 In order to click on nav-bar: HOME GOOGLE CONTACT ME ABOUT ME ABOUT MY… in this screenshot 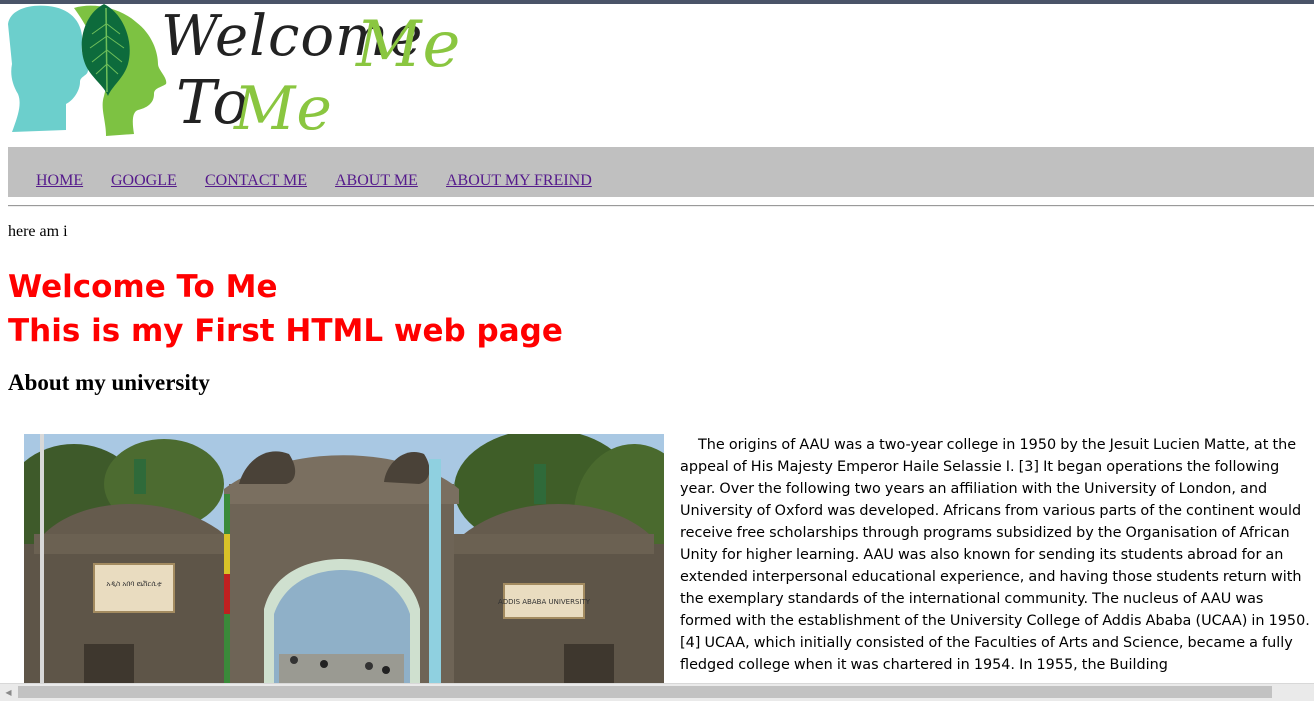, I will do `click(661, 172)`.